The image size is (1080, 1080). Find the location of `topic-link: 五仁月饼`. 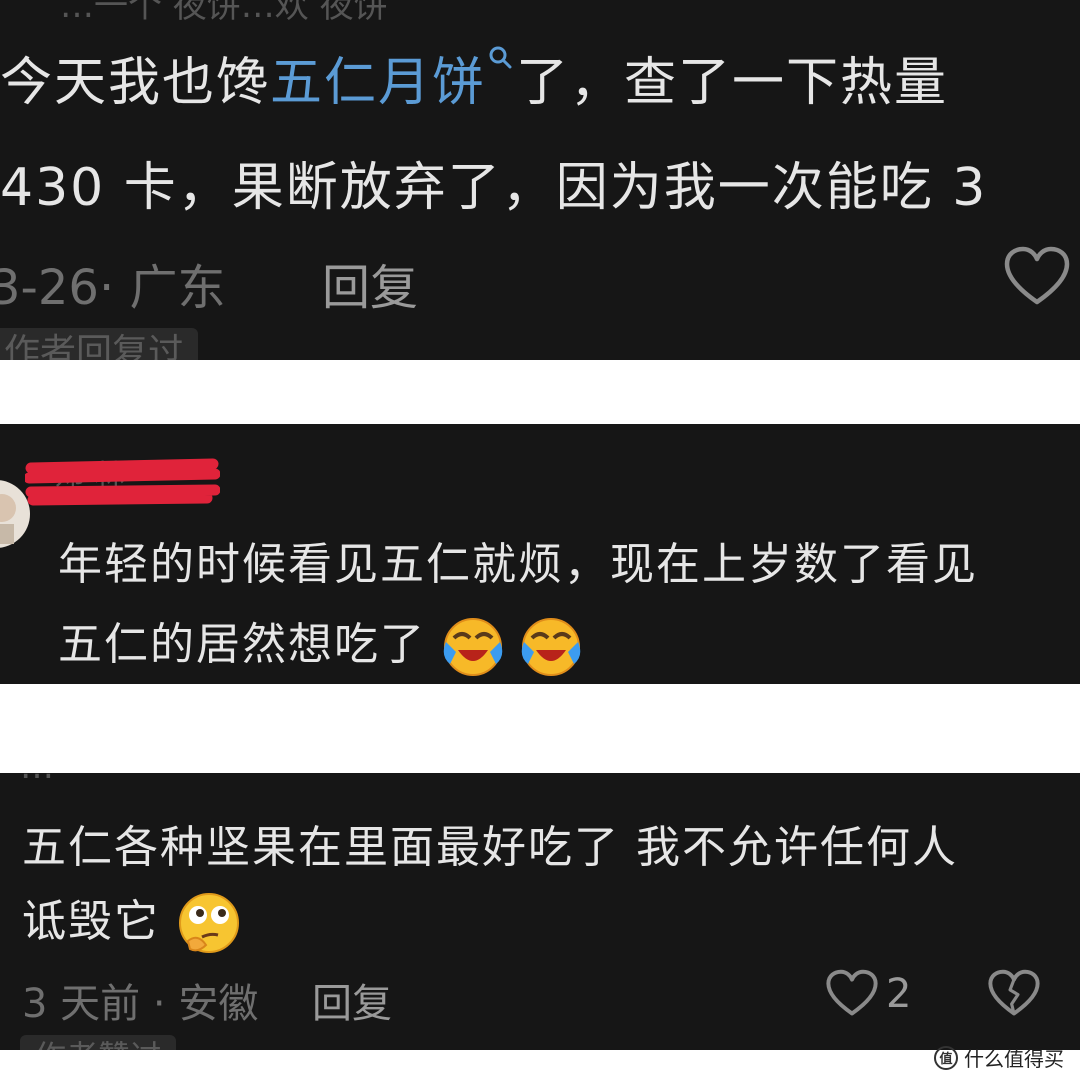

topic-link: 五仁月饼 is located at coordinates (378, 83).